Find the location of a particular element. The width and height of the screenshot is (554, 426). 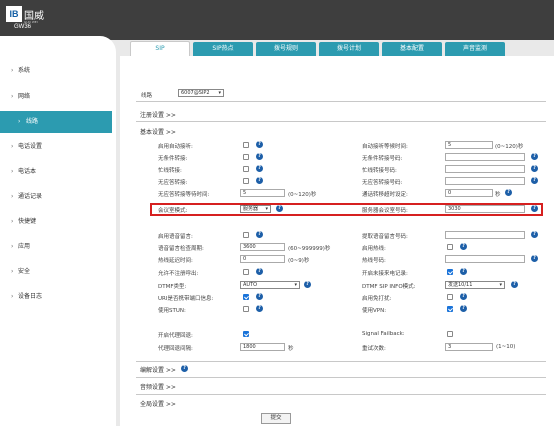

no-answer-wait-input: 5 is located at coordinates (262, 193).